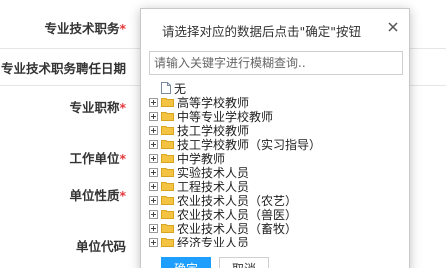 The height and width of the screenshot is (268, 446). What do you see at coordinates (244, 262) in the screenshot?
I see `cancel-button: 取消` at bounding box center [244, 262].